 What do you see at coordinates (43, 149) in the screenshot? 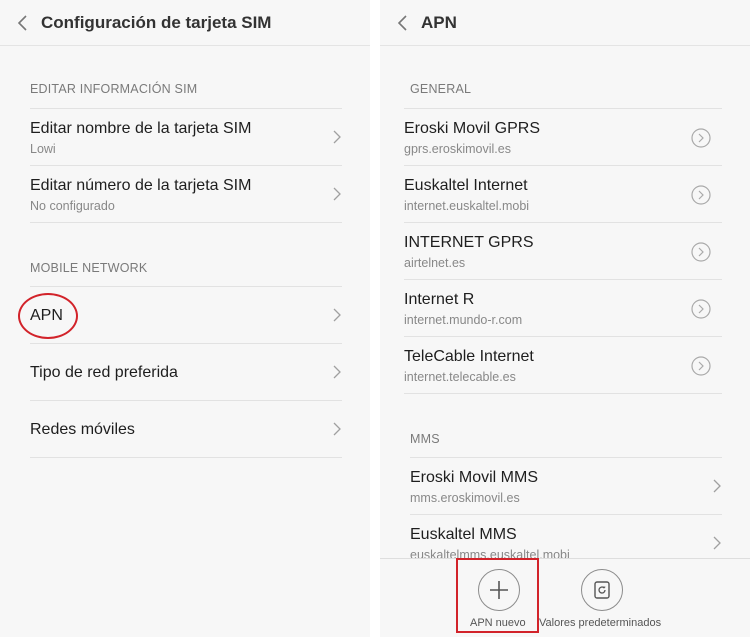
I see `row-subtitle: Lowi` at bounding box center [43, 149].